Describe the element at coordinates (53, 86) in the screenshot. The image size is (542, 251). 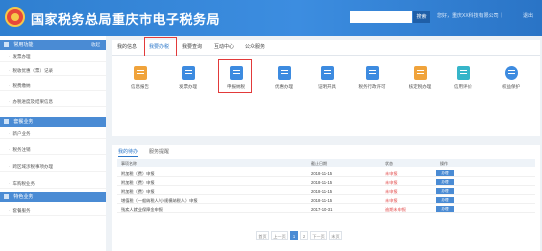
I see `sidebar-item: 税费缴纳` at that location.